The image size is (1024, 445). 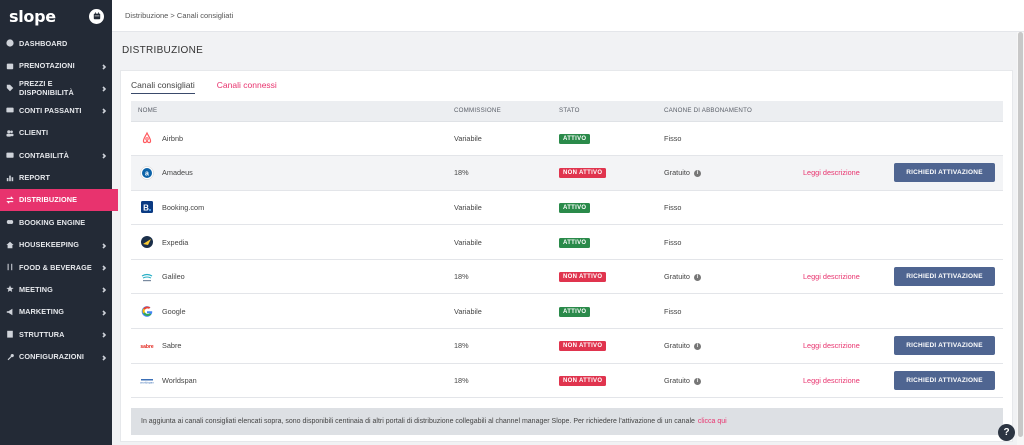 I want to click on sidebar-item-marketing: MARKETING, so click(x=56, y=312).